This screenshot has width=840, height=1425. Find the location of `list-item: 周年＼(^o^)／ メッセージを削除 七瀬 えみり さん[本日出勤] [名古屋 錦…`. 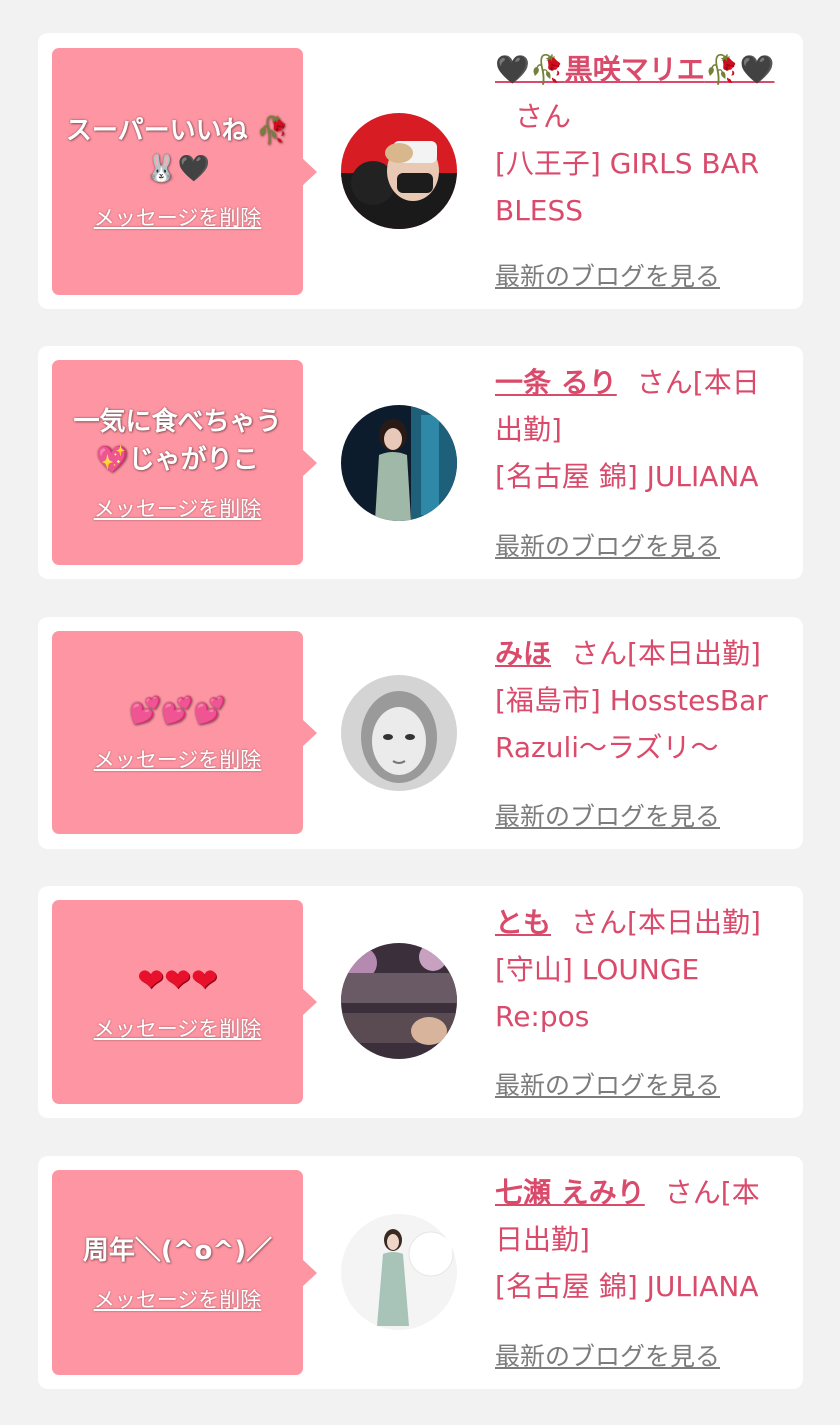

list-item: 周年＼(^o^)／ メッセージを削除 七瀬 えみり さん[本日出勤] [名古屋 錦… is located at coordinates (420, 1272).